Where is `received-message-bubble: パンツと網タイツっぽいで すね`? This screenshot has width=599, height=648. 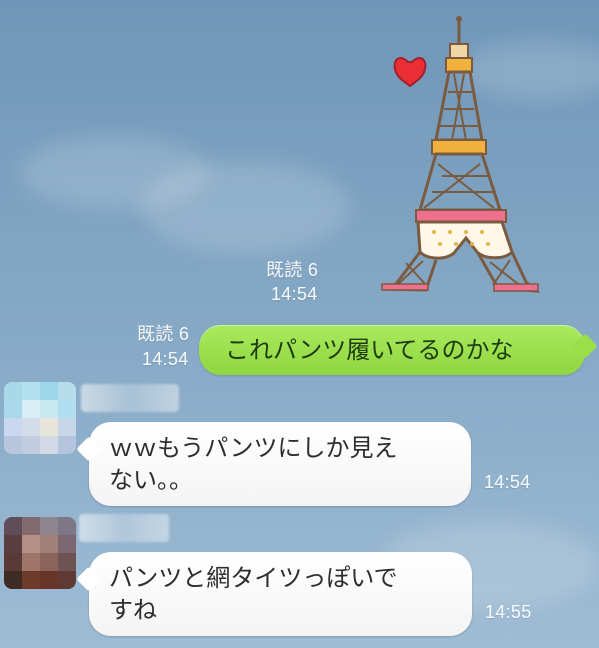
received-message-bubble: パンツと網タイツっぽいで すね is located at coordinates (280, 594).